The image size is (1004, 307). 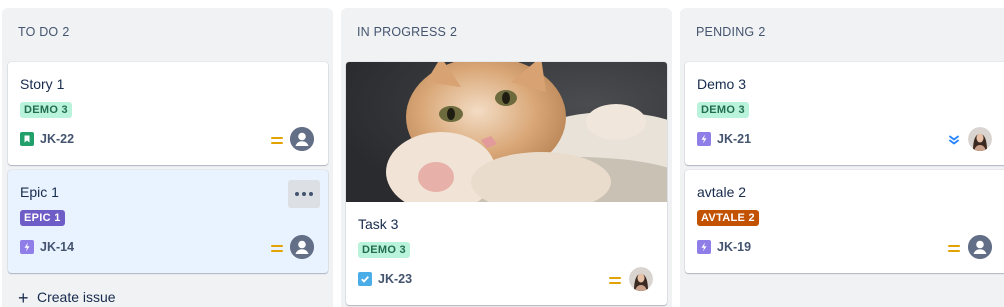 I want to click on card-title: Task 3, so click(x=378, y=224).